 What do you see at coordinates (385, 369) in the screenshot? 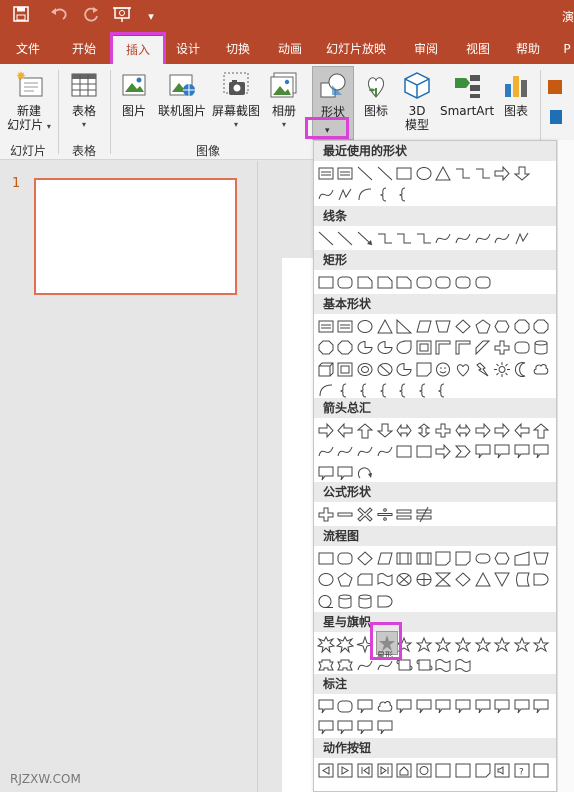
I see `shape-no-symbol-icon` at bounding box center [385, 369].